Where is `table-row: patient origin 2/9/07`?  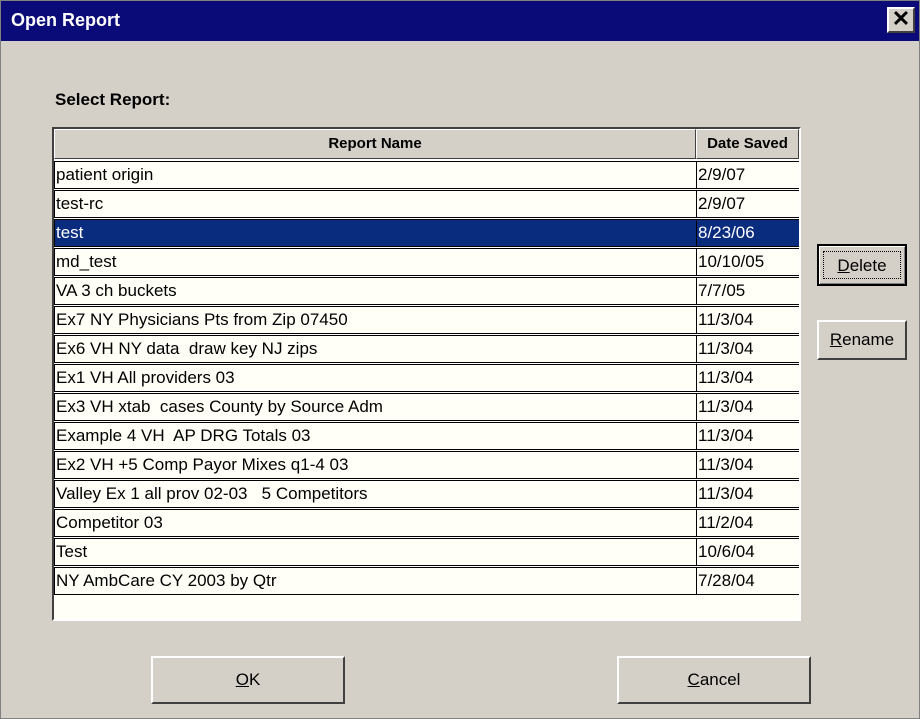
table-row: patient origin 2/9/07 is located at coordinates (426, 174).